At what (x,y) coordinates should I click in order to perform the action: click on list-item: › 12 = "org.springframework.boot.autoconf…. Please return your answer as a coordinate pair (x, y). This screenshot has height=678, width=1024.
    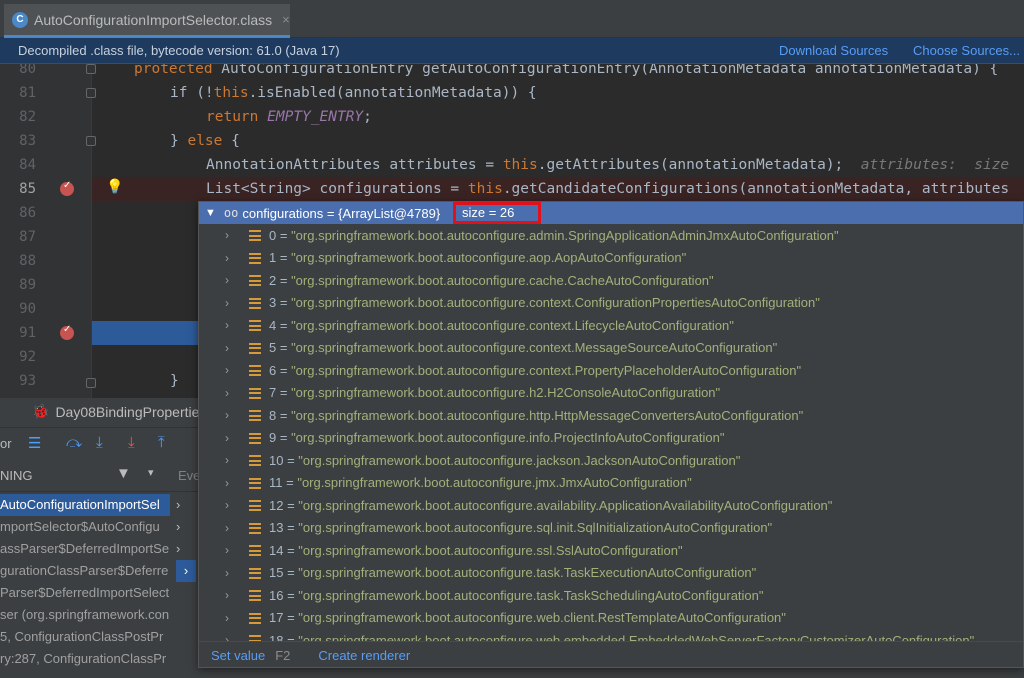
    Looking at the image, I should click on (611, 505).